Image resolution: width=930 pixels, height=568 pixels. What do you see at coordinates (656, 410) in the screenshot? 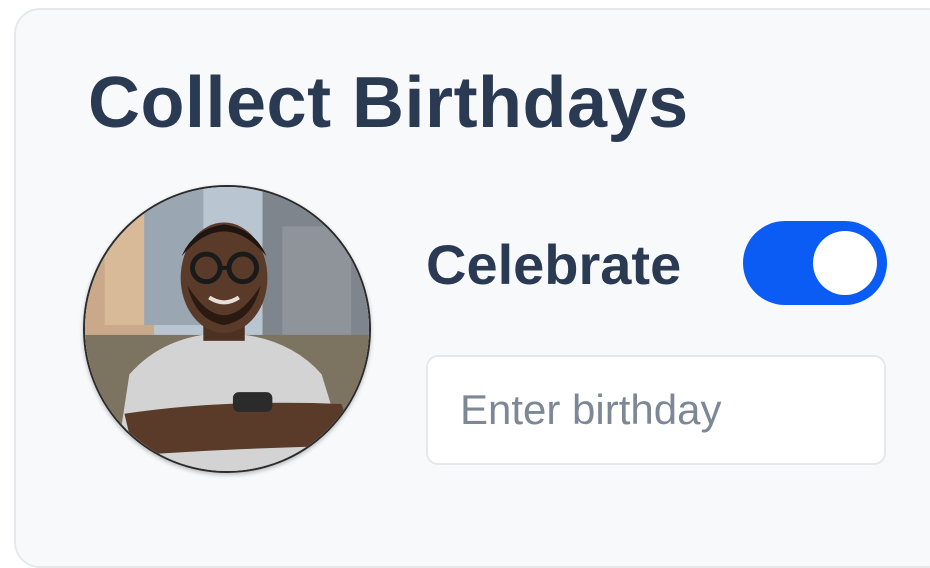
I see `birthday-input` at bounding box center [656, 410].